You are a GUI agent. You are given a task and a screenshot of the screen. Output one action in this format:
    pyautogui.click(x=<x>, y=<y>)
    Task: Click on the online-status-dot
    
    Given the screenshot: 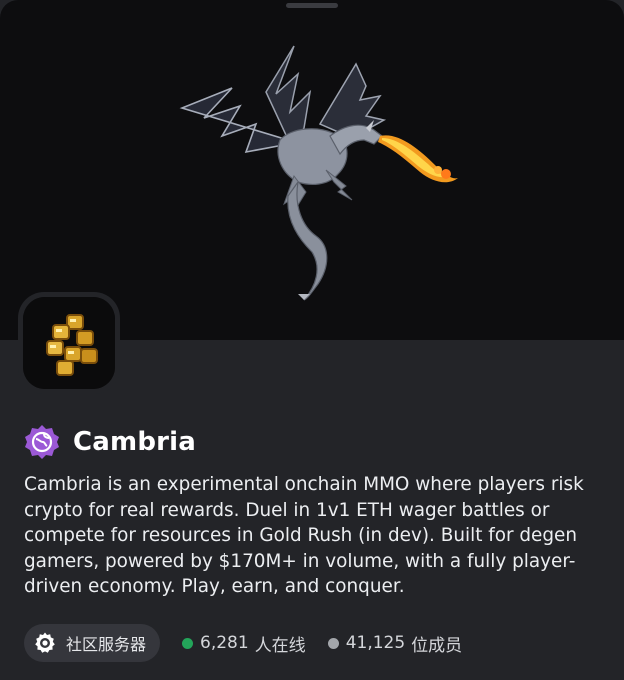 What is the action you would take?
    pyautogui.click(x=188, y=643)
    